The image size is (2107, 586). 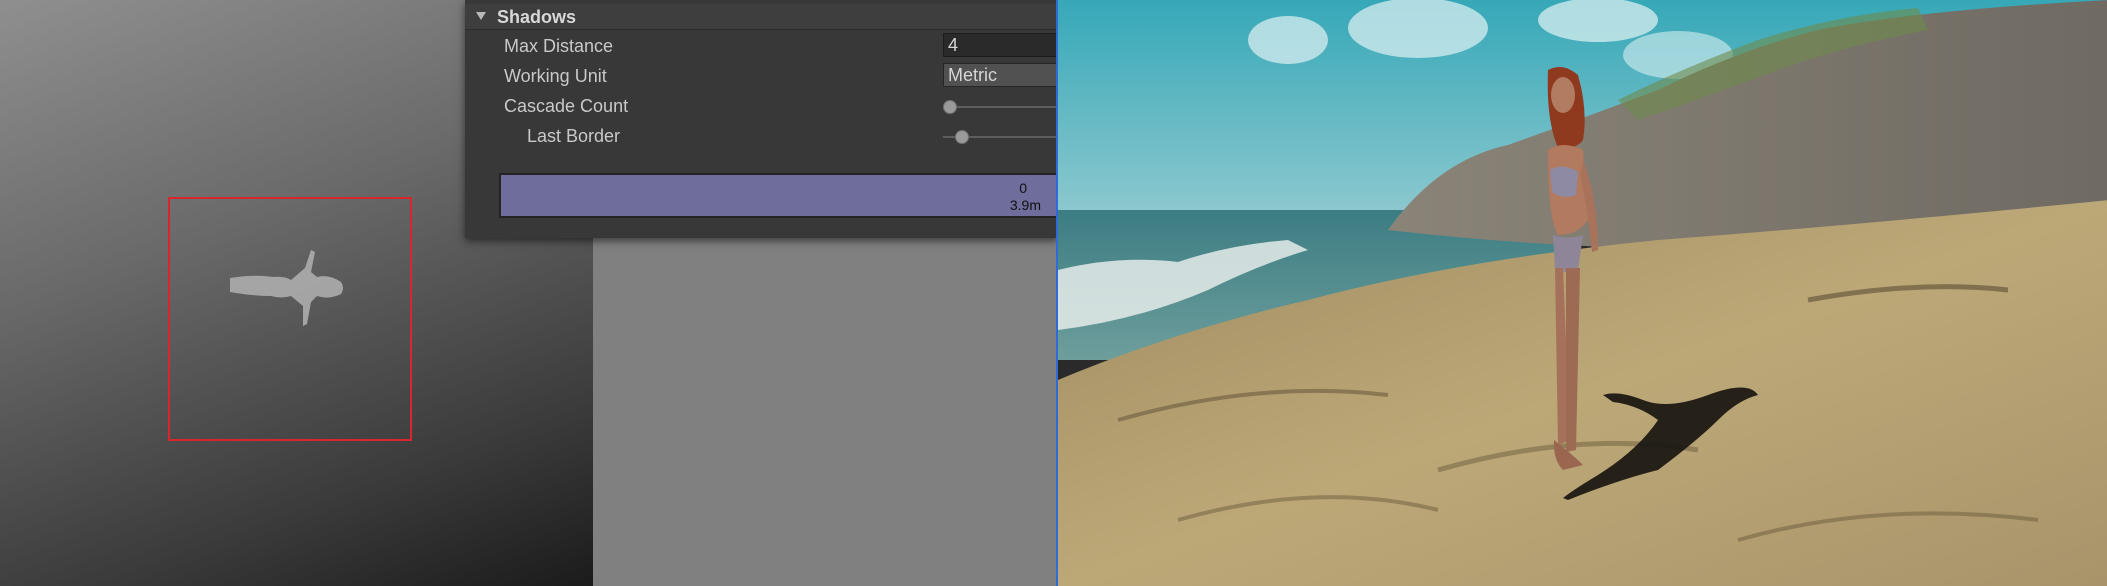 What do you see at coordinates (286, 288) in the screenshot?
I see `character-shadow-silhouette` at bounding box center [286, 288].